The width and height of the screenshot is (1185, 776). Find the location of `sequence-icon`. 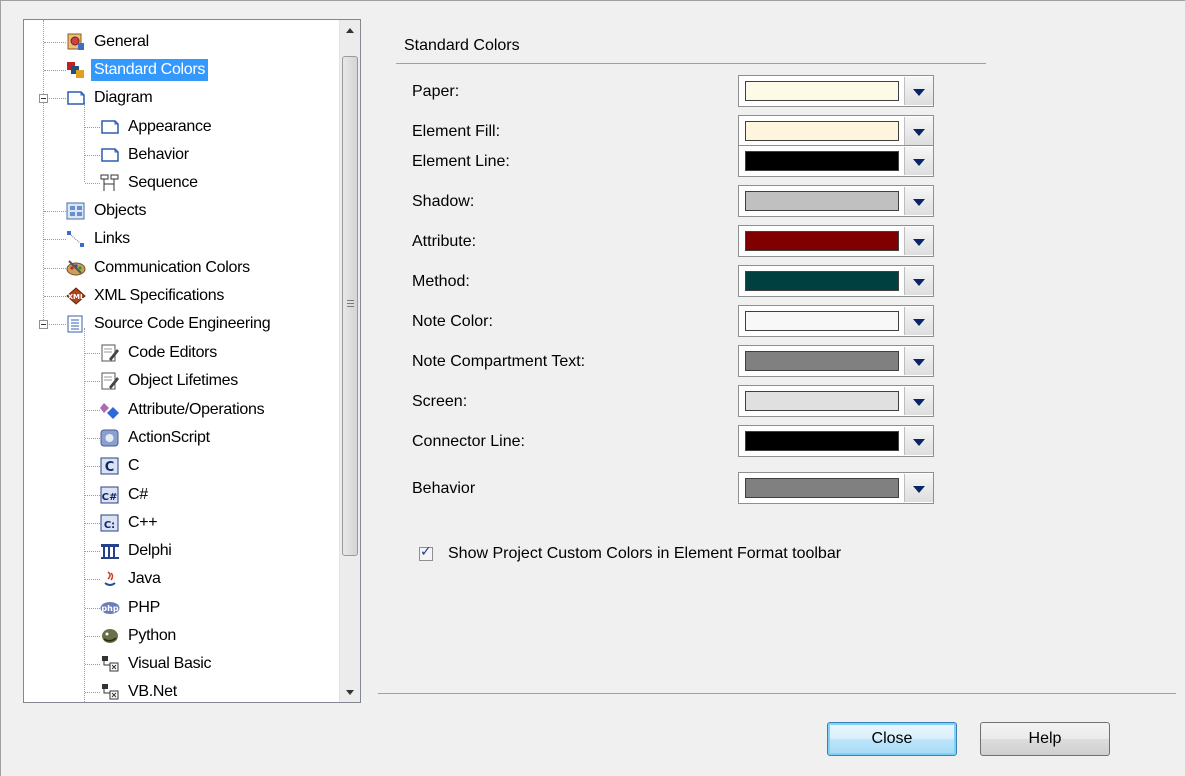

sequence-icon is located at coordinates (110, 183).